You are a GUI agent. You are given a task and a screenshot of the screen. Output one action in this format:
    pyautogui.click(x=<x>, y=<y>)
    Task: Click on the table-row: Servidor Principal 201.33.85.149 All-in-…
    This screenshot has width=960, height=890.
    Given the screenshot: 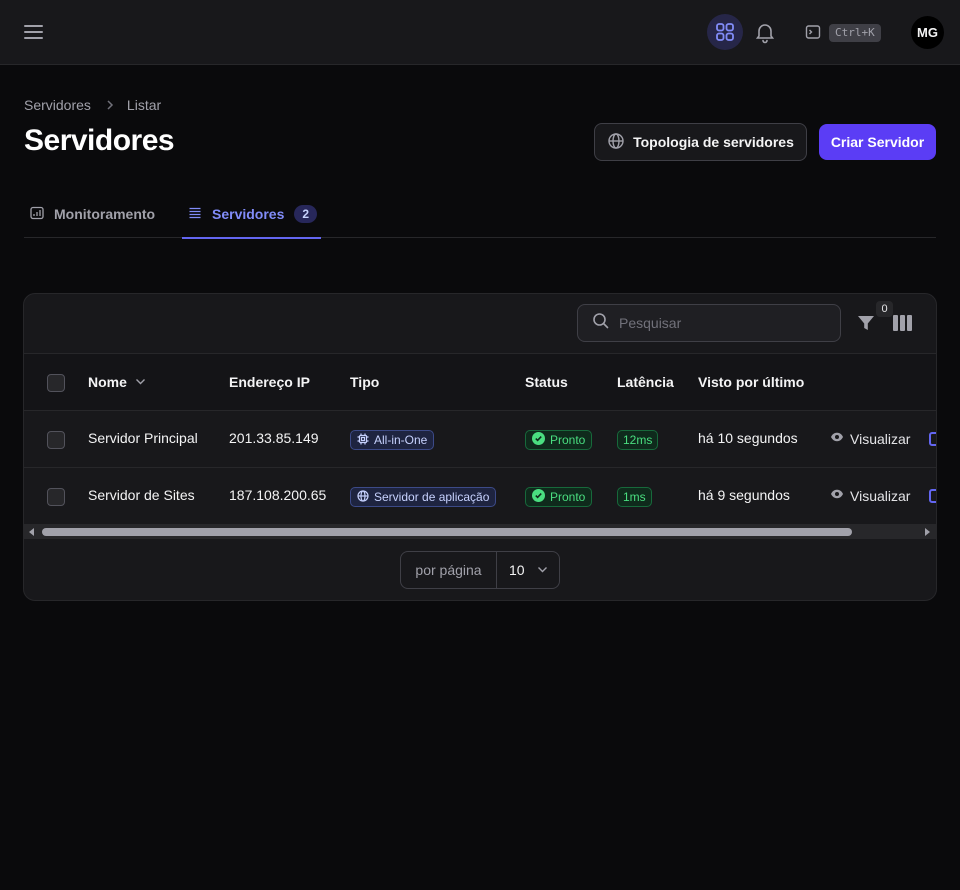 What is the action you would take?
    pyautogui.click(x=480, y=439)
    